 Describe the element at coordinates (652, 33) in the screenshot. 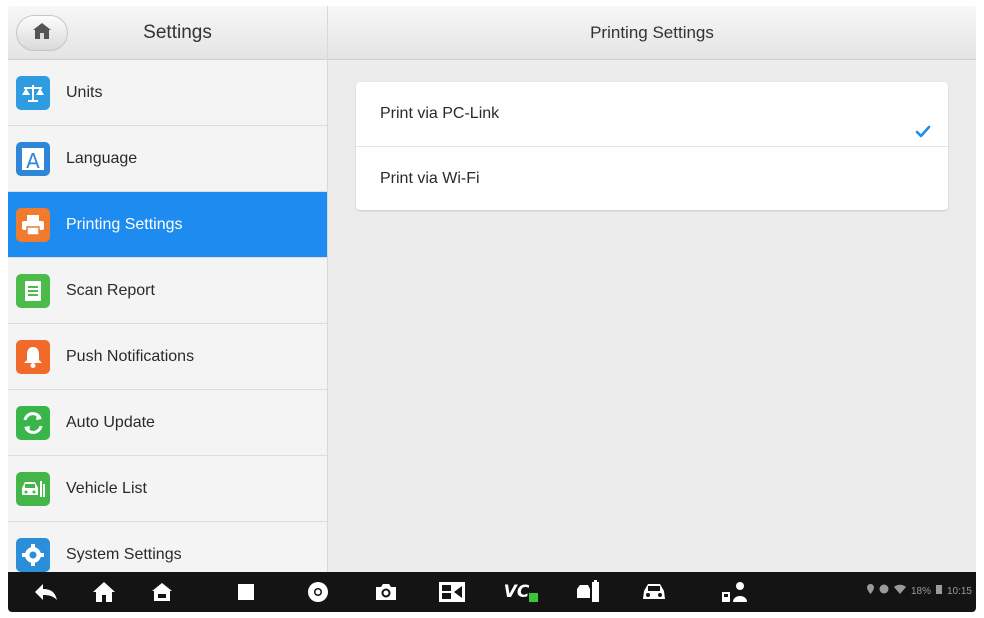

I see `page-title: Printing Settings` at that location.